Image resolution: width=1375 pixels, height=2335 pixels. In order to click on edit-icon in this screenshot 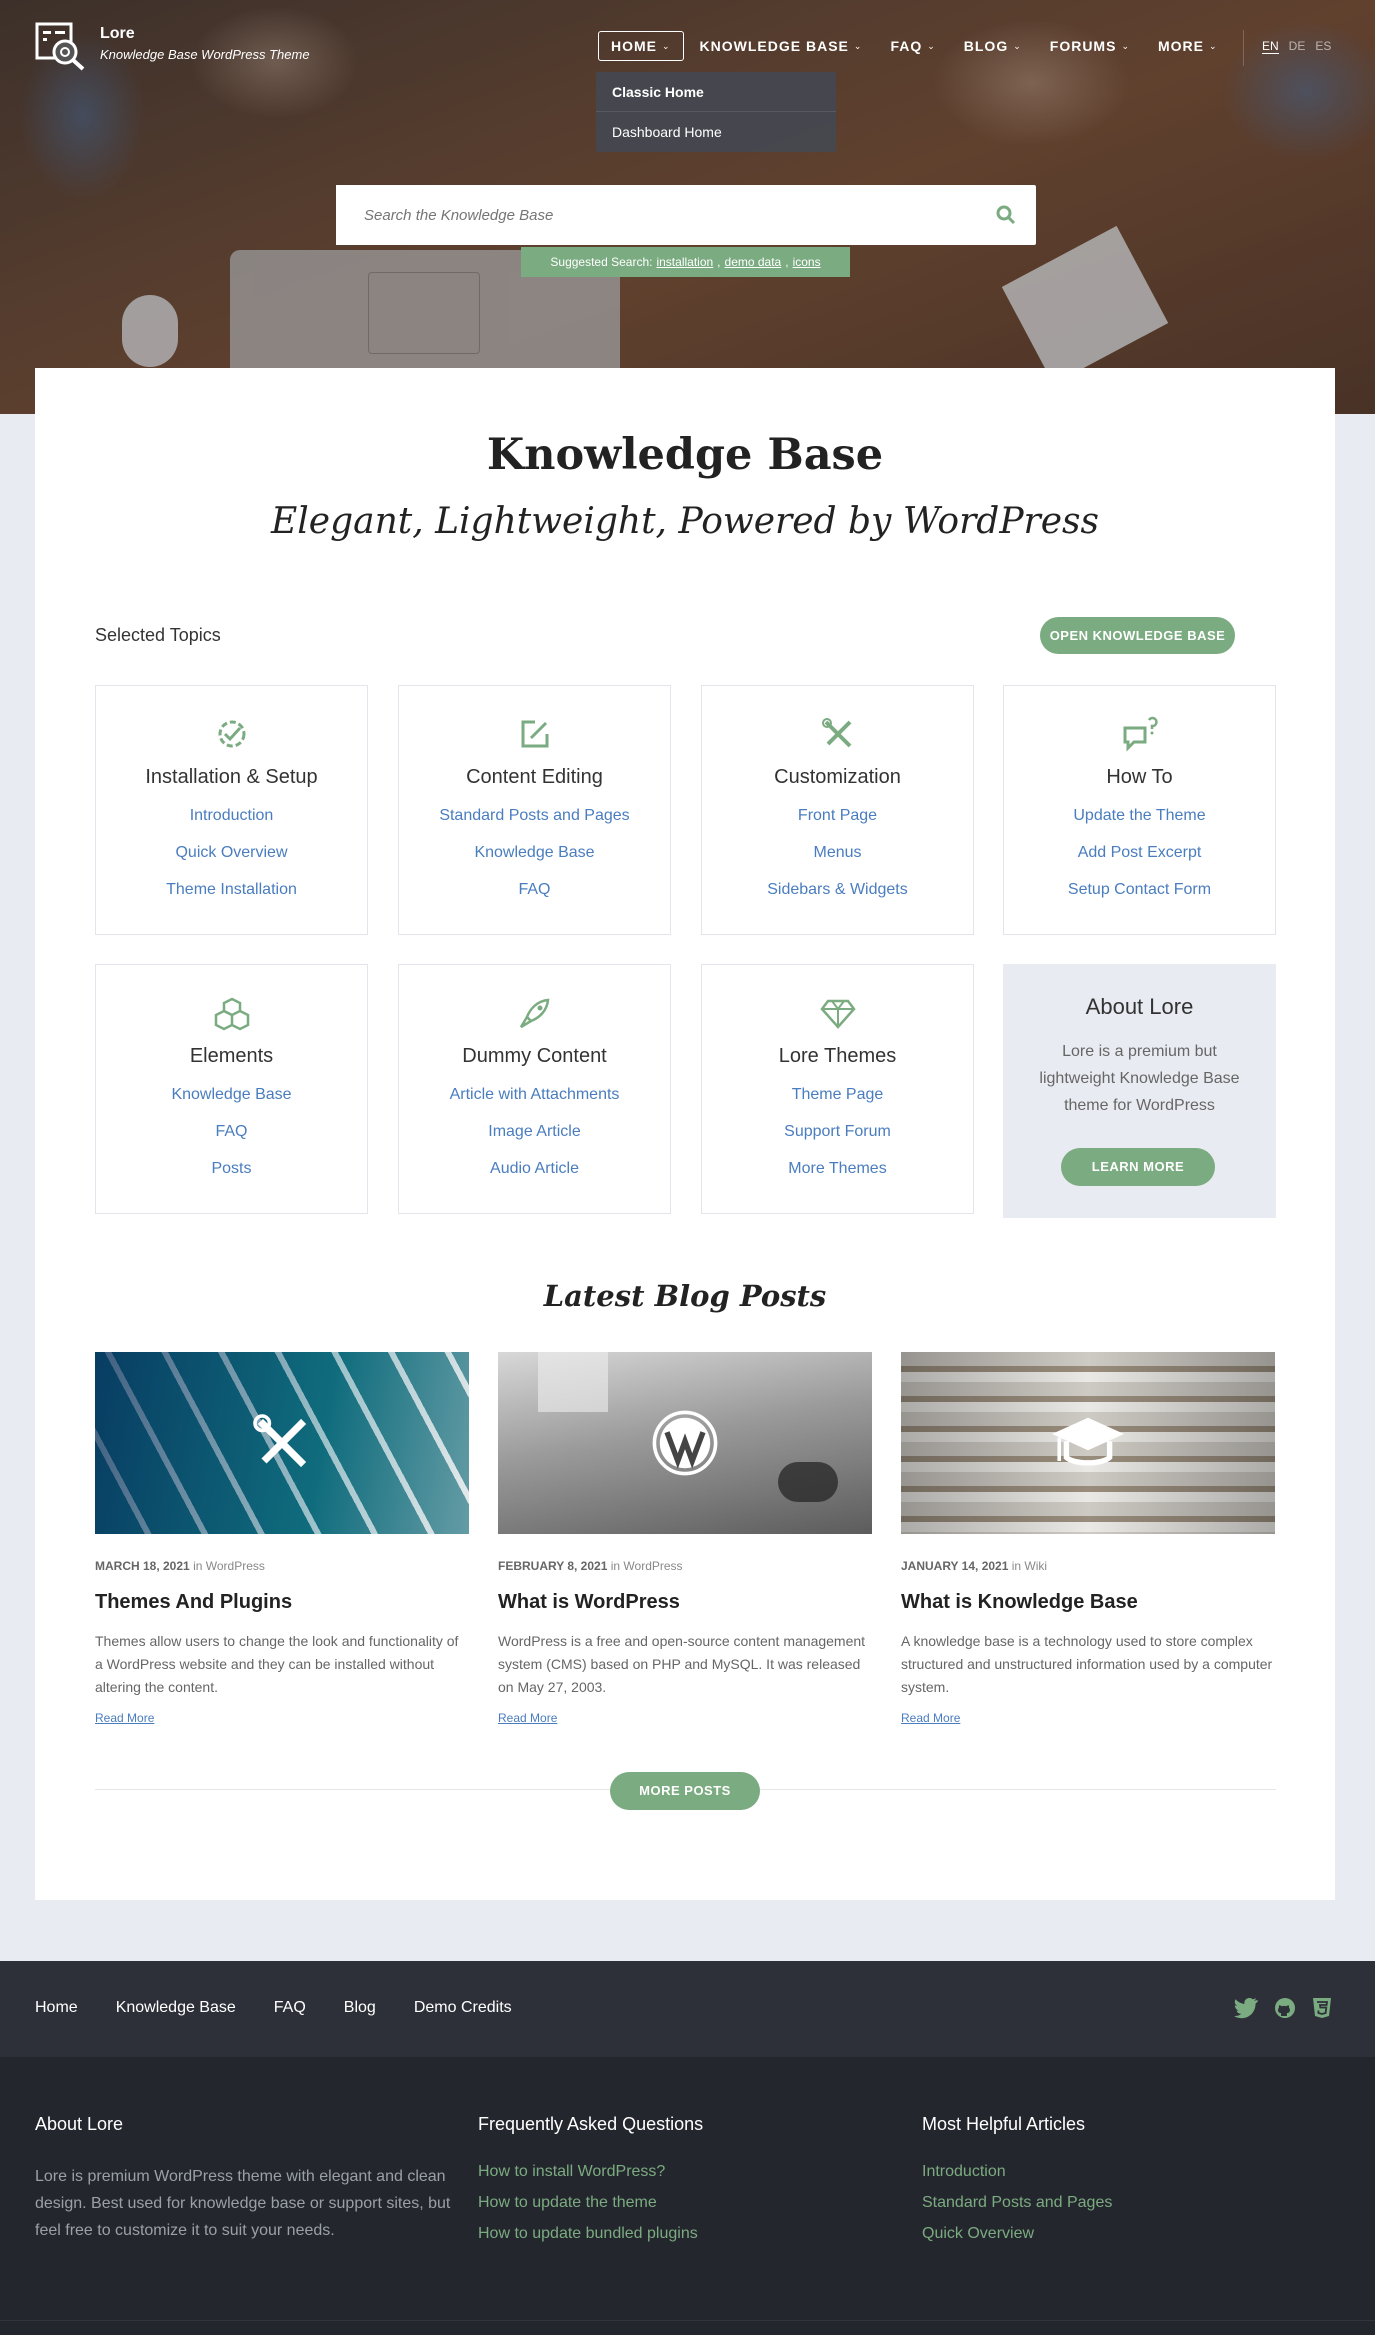, I will do `click(535, 734)`.